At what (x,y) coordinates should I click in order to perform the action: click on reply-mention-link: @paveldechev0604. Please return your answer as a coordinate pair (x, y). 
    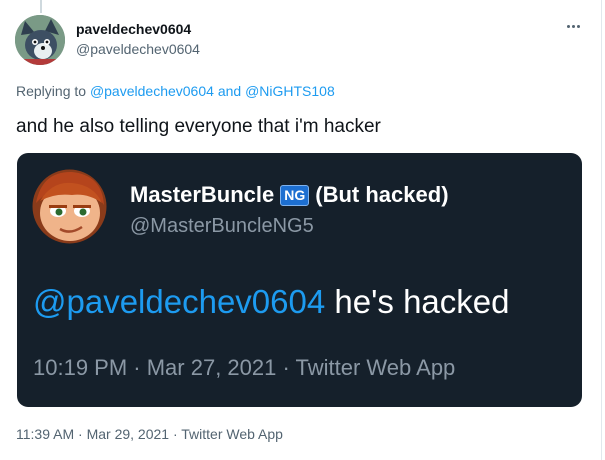
    Looking at the image, I should click on (152, 91).